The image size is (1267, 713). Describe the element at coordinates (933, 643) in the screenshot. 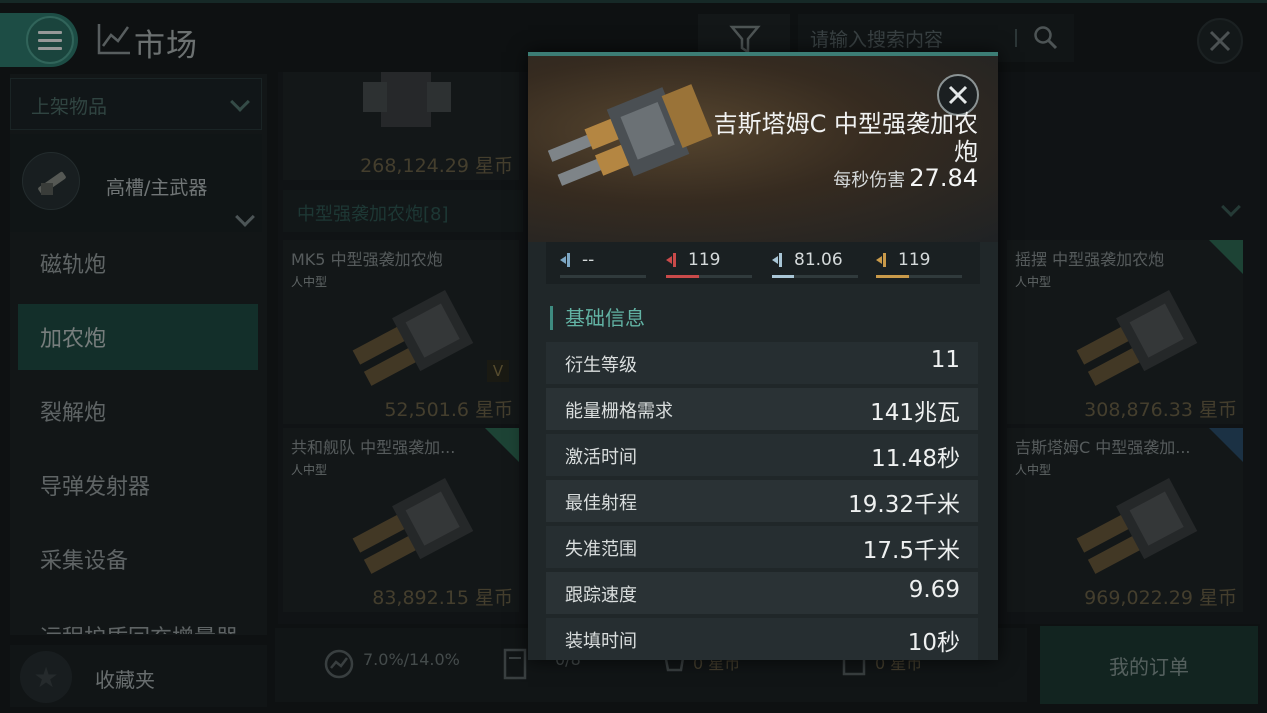

I see `stat-value: 10秒` at that location.